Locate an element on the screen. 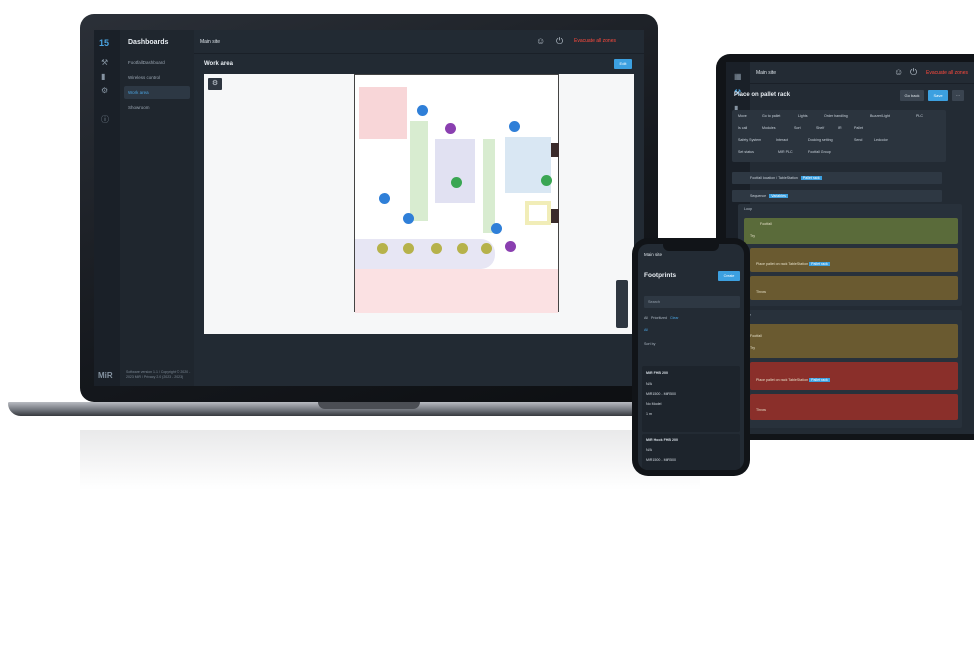 The width and height of the screenshot is (974, 662). row-badge: Variables is located at coordinates (778, 196).